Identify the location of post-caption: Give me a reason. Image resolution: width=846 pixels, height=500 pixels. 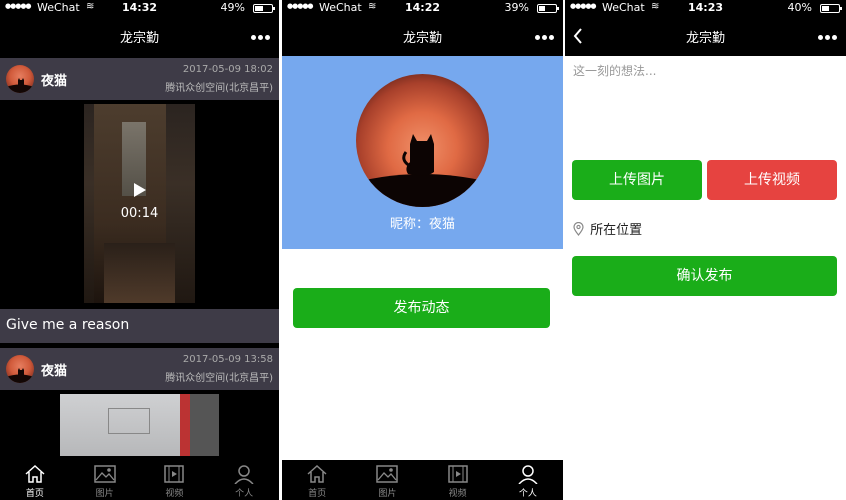
(139, 326).